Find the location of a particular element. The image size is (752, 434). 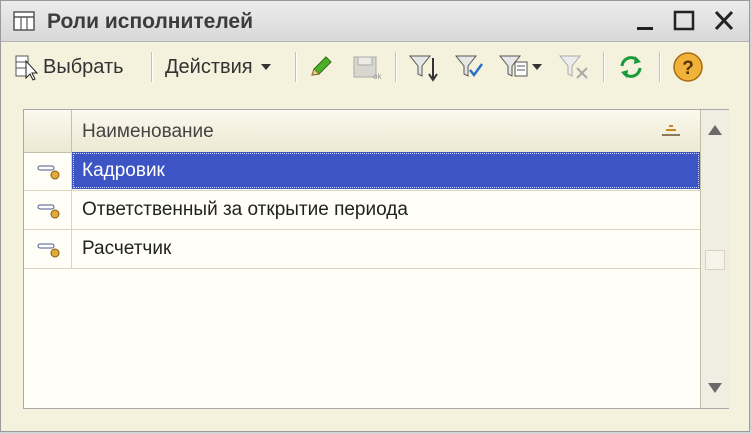

save-button: ok is located at coordinates (368, 67).